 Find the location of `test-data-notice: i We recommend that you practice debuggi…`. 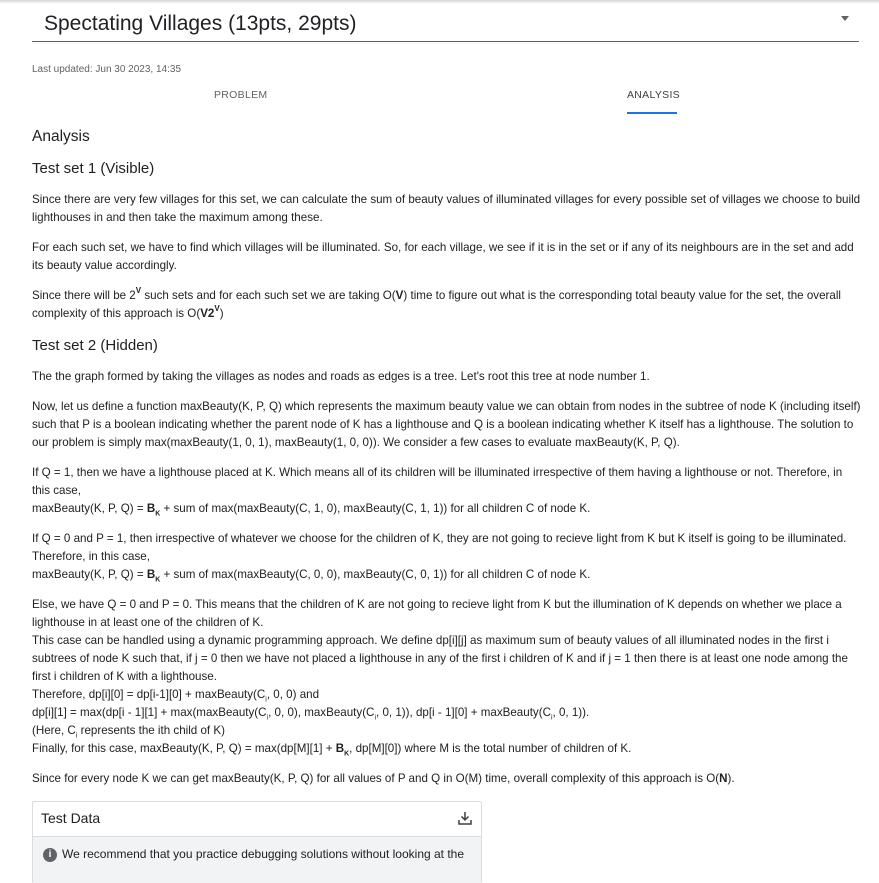

test-data-notice: i We recommend that you practice debuggi… is located at coordinates (257, 860).